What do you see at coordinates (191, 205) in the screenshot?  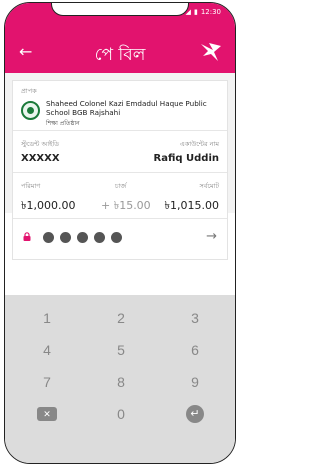 I see `total-value: ৳1,015.00` at bounding box center [191, 205].